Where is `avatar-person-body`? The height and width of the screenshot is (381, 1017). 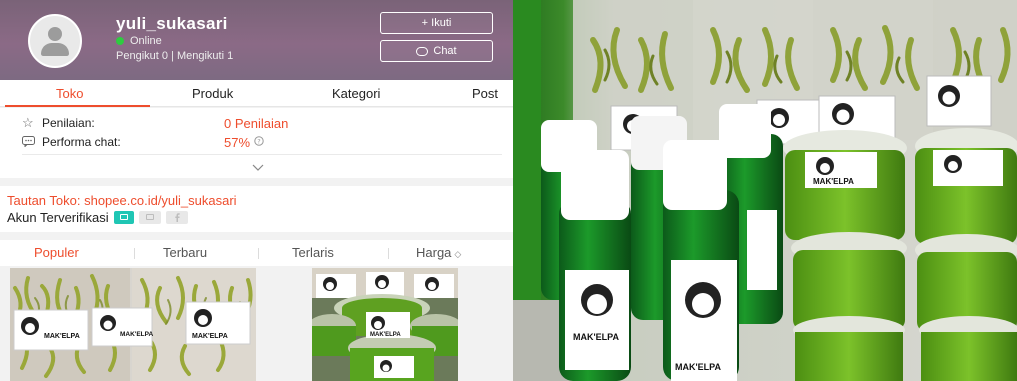 avatar-person-body is located at coordinates (55, 49).